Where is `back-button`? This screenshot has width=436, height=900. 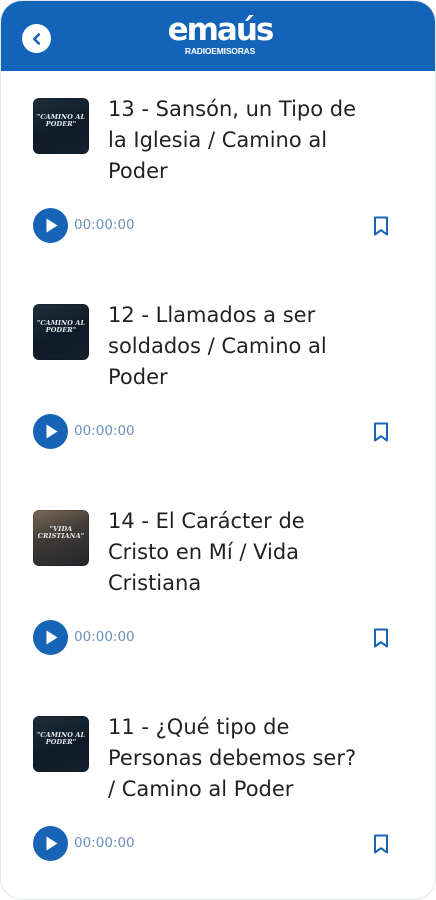
back-button is located at coordinates (36, 38).